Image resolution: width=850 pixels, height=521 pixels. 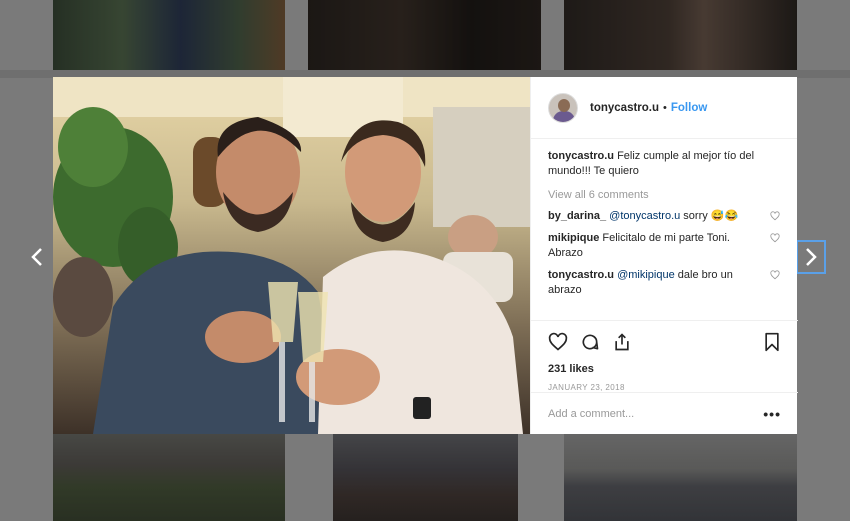 I want to click on add-comment-bar: •••, so click(x=664, y=413).